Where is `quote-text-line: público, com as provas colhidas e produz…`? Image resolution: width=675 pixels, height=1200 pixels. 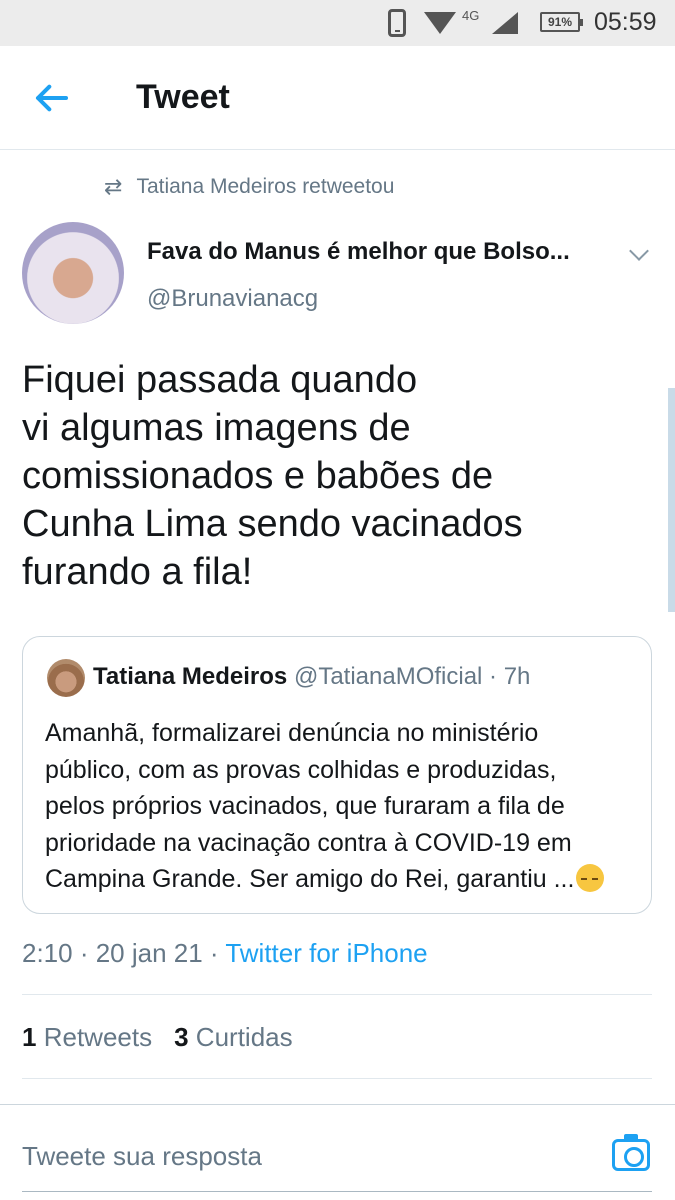 quote-text-line: público, com as provas colhidas e produz… is located at coordinates (301, 769).